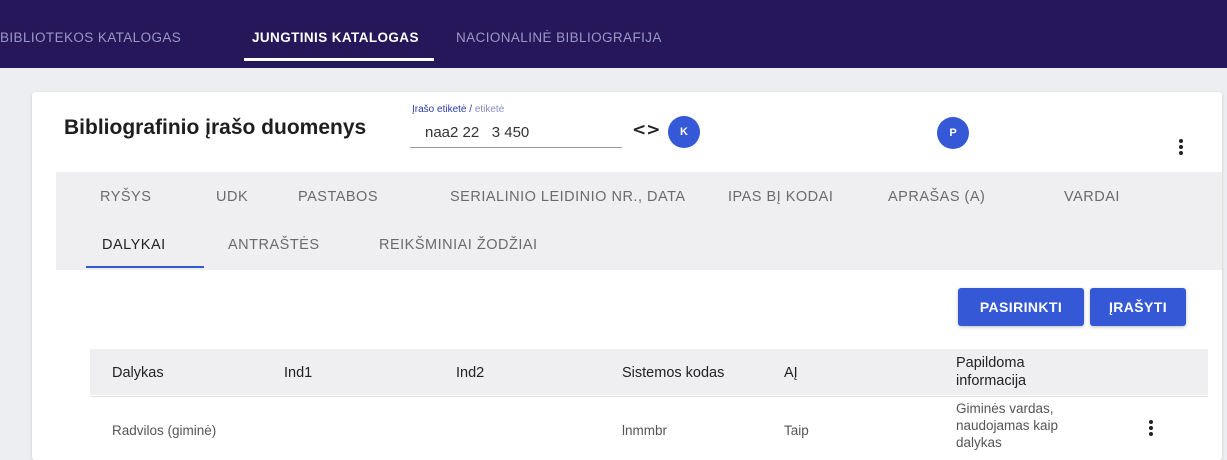  What do you see at coordinates (145, 267) in the screenshot?
I see `active-section-tab-indicator` at bounding box center [145, 267].